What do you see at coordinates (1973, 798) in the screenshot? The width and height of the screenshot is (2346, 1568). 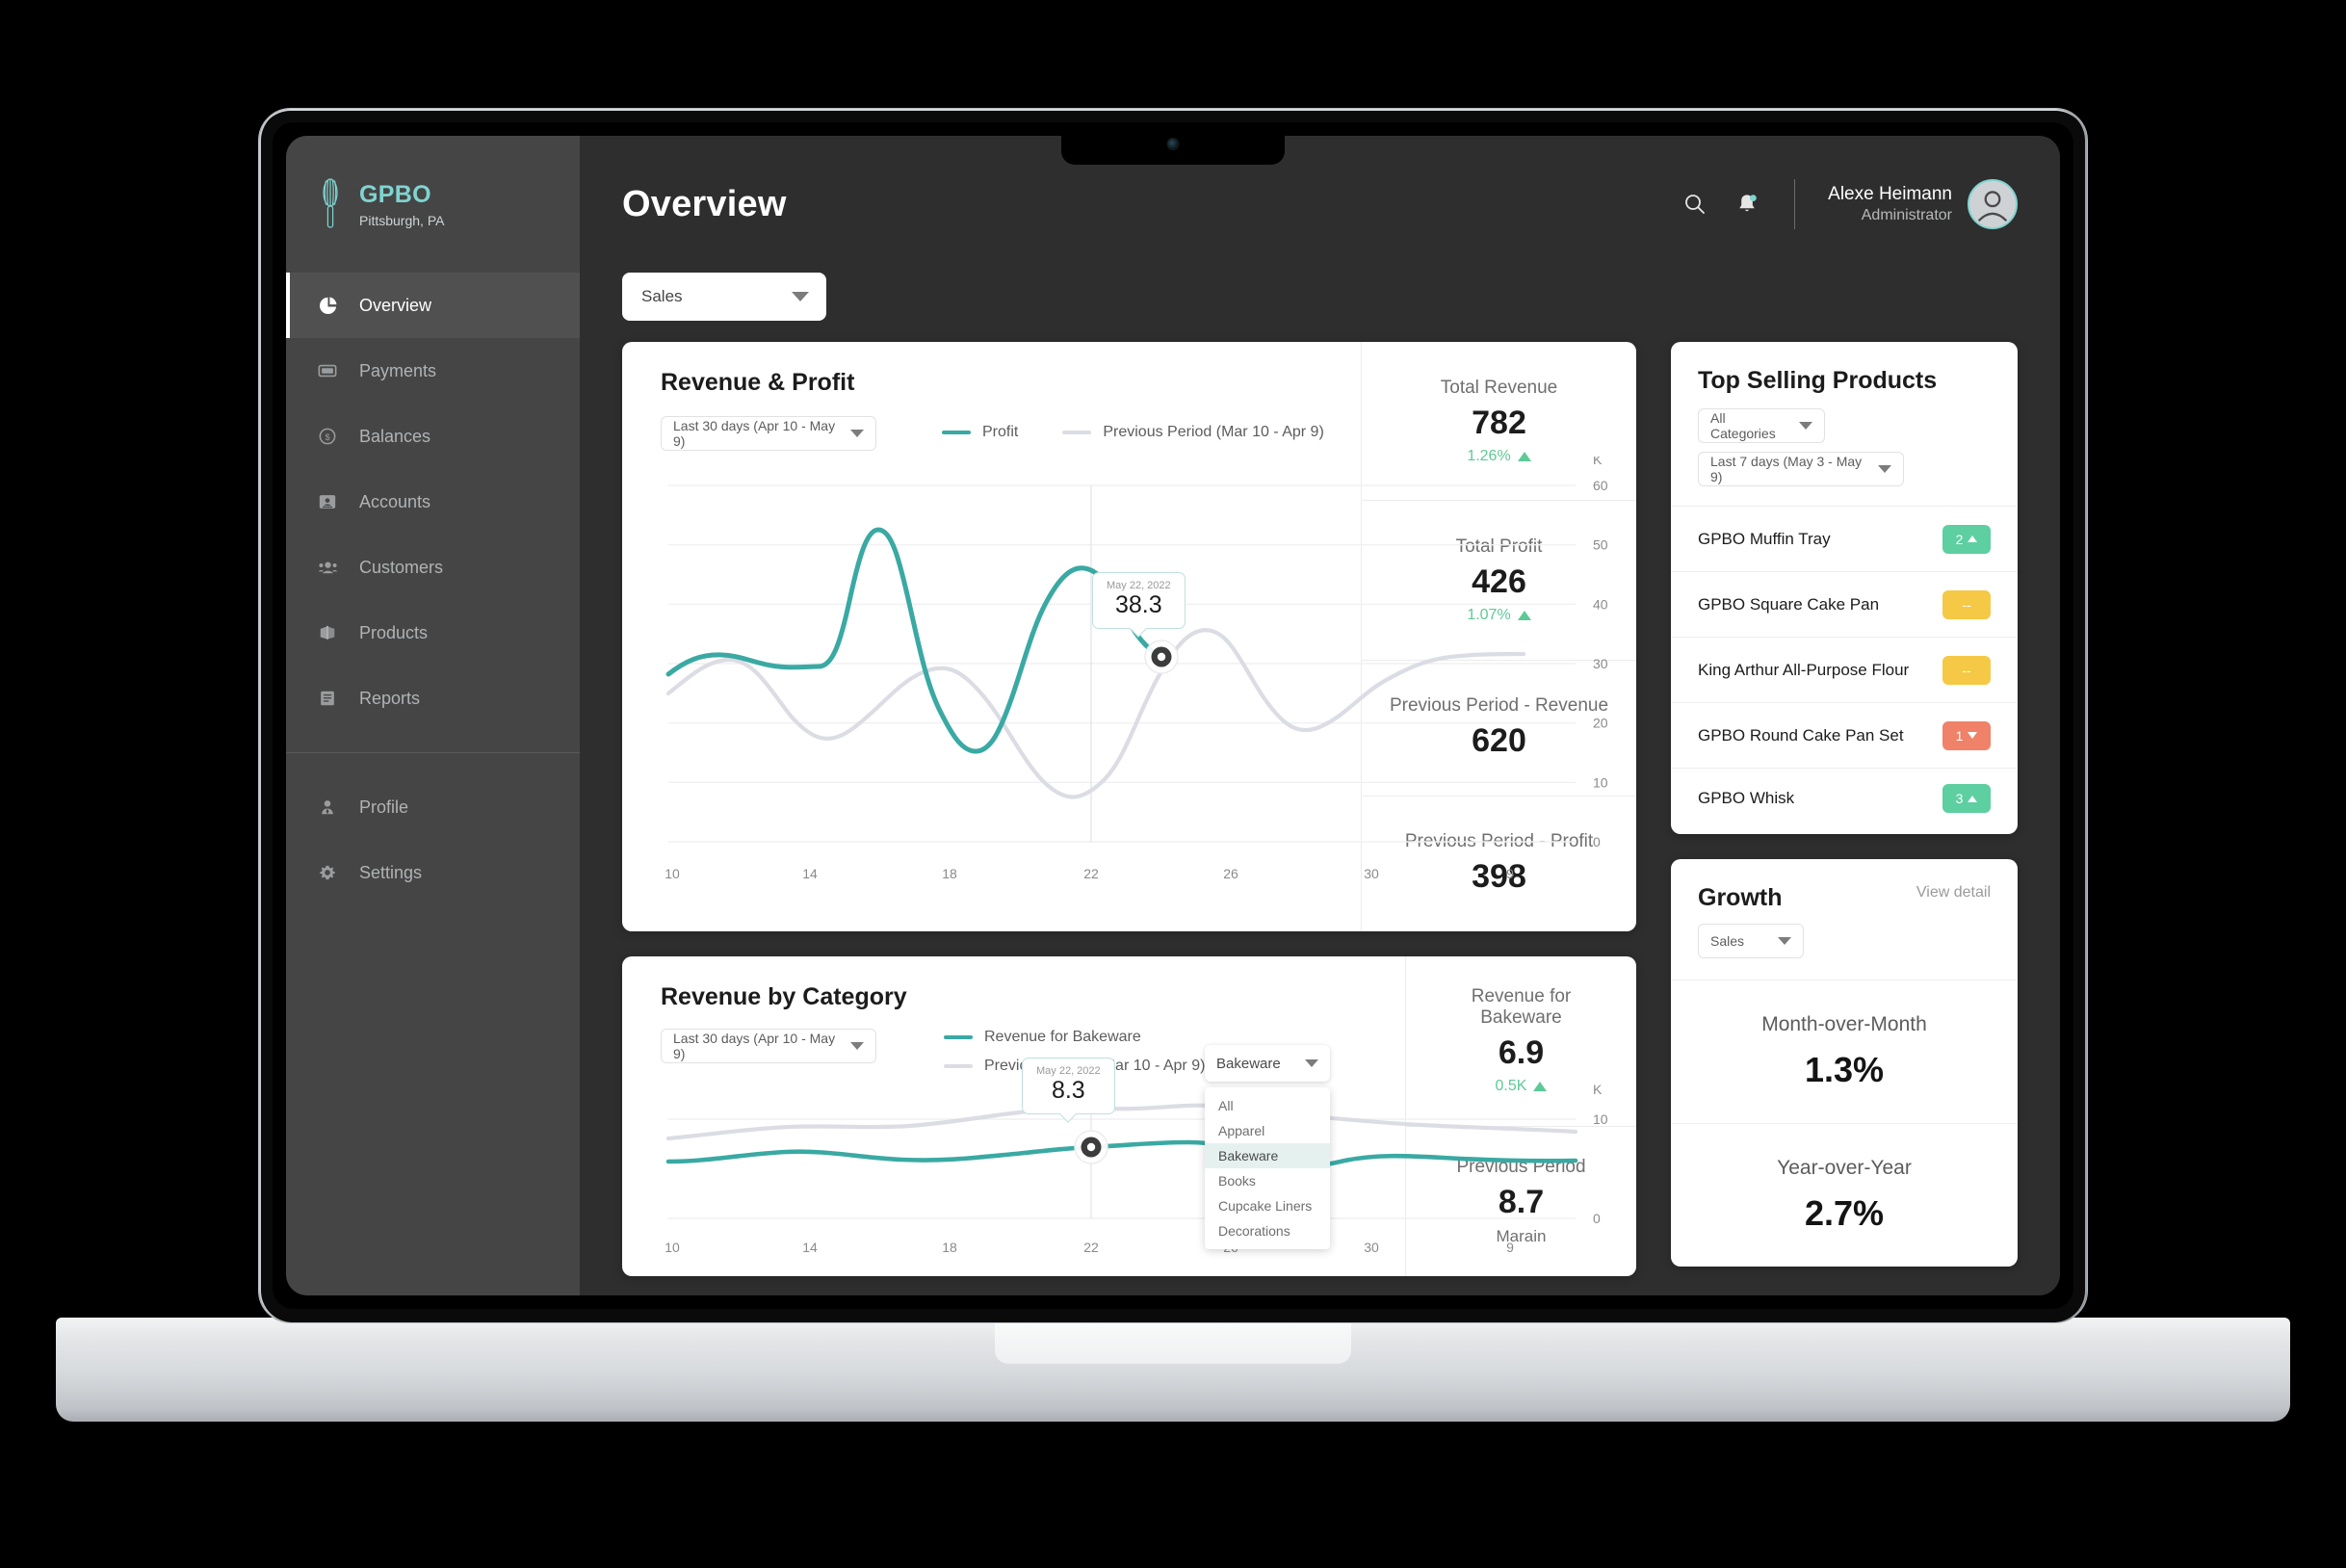 I see `triangle-up-icon` at bounding box center [1973, 798].